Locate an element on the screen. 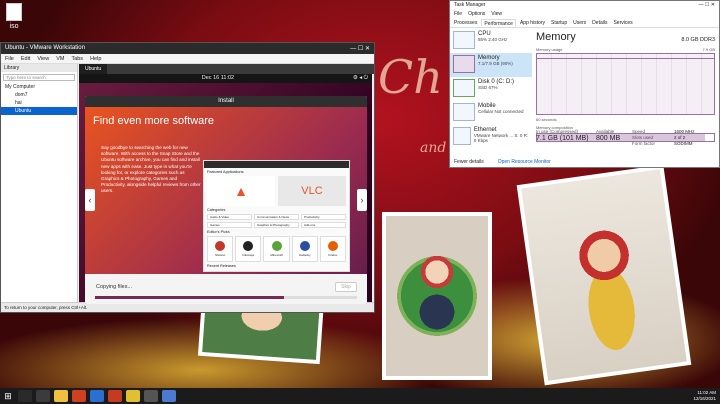 Image resolution: width=720 pixels, height=404 pixels. tm-menubar: File Options View is located at coordinates (584, 15).